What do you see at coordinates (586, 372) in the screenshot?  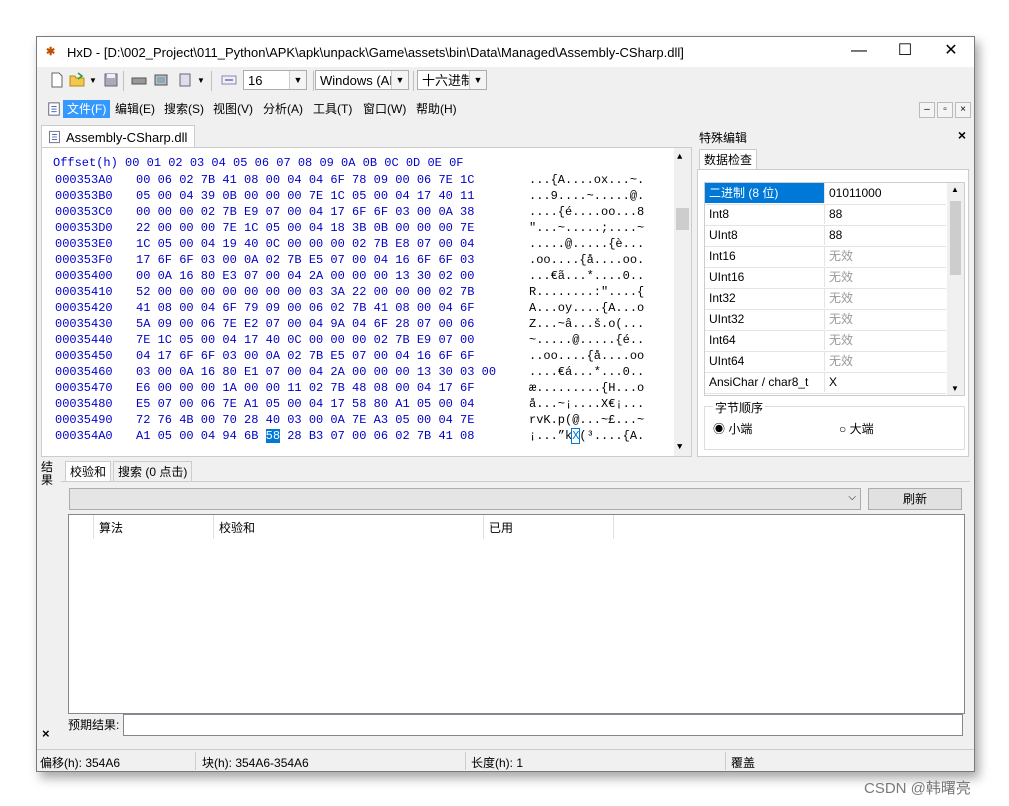 I see `hex-row-text: ....€á...*...0..` at bounding box center [586, 372].